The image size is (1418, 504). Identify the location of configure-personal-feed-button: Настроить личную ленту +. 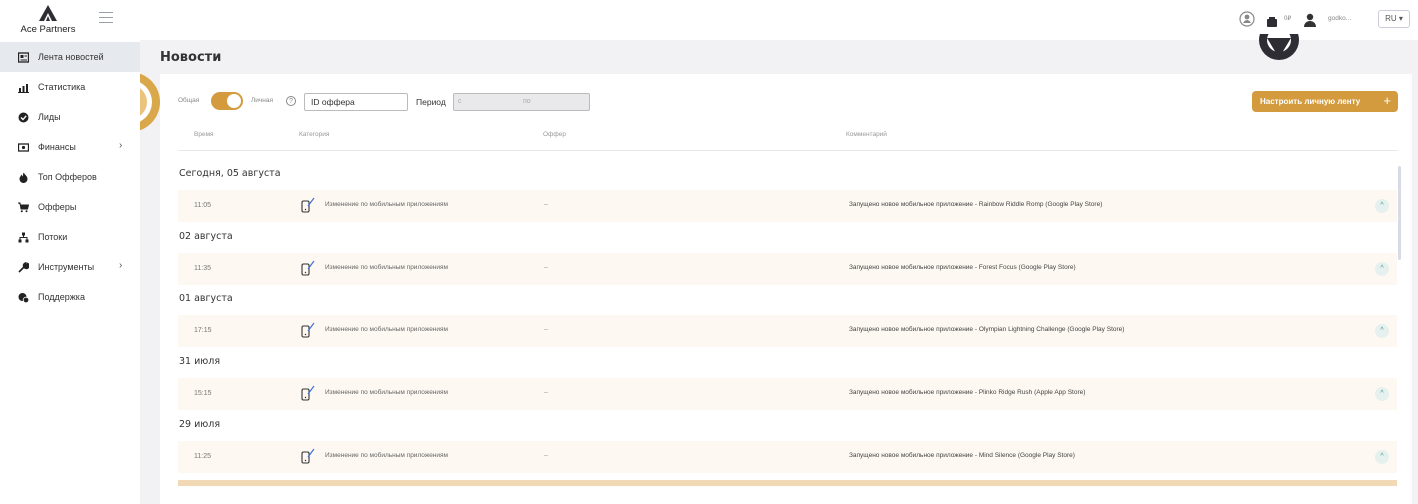
(1325, 101).